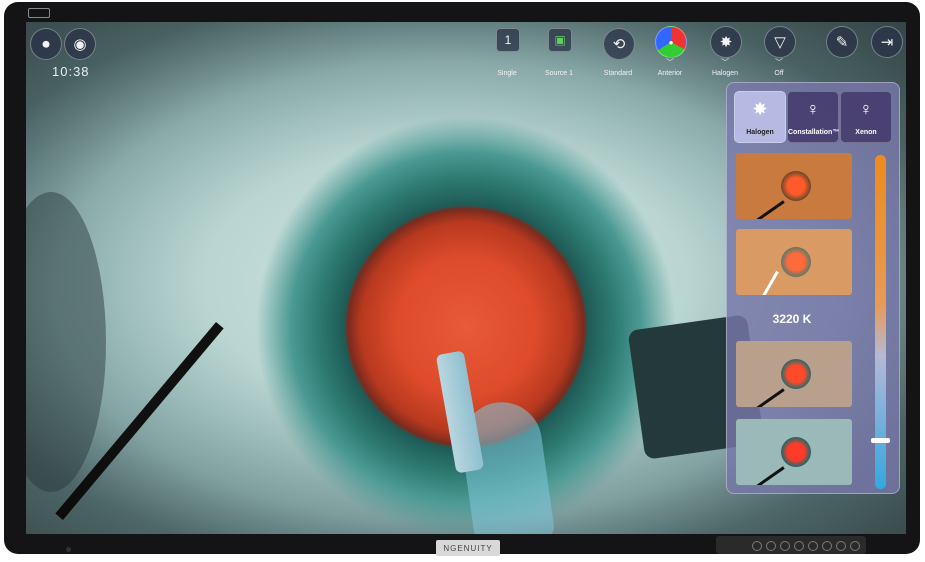 The width and height of the screenshot is (925, 562). What do you see at coordinates (760, 109) in the screenshot?
I see `halogen-bulb-icon: ✸` at bounding box center [760, 109].